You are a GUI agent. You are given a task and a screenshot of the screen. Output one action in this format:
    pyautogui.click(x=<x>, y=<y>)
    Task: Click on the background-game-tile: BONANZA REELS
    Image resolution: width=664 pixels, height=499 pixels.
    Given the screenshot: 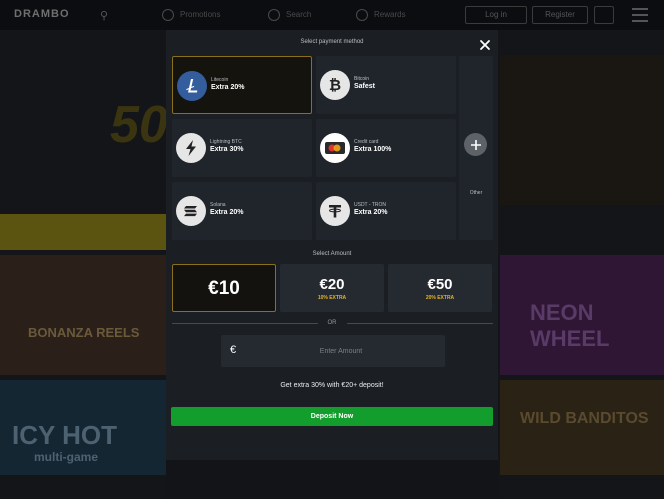 What is the action you would take?
    pyautogui.click(x=83, y=315)
    